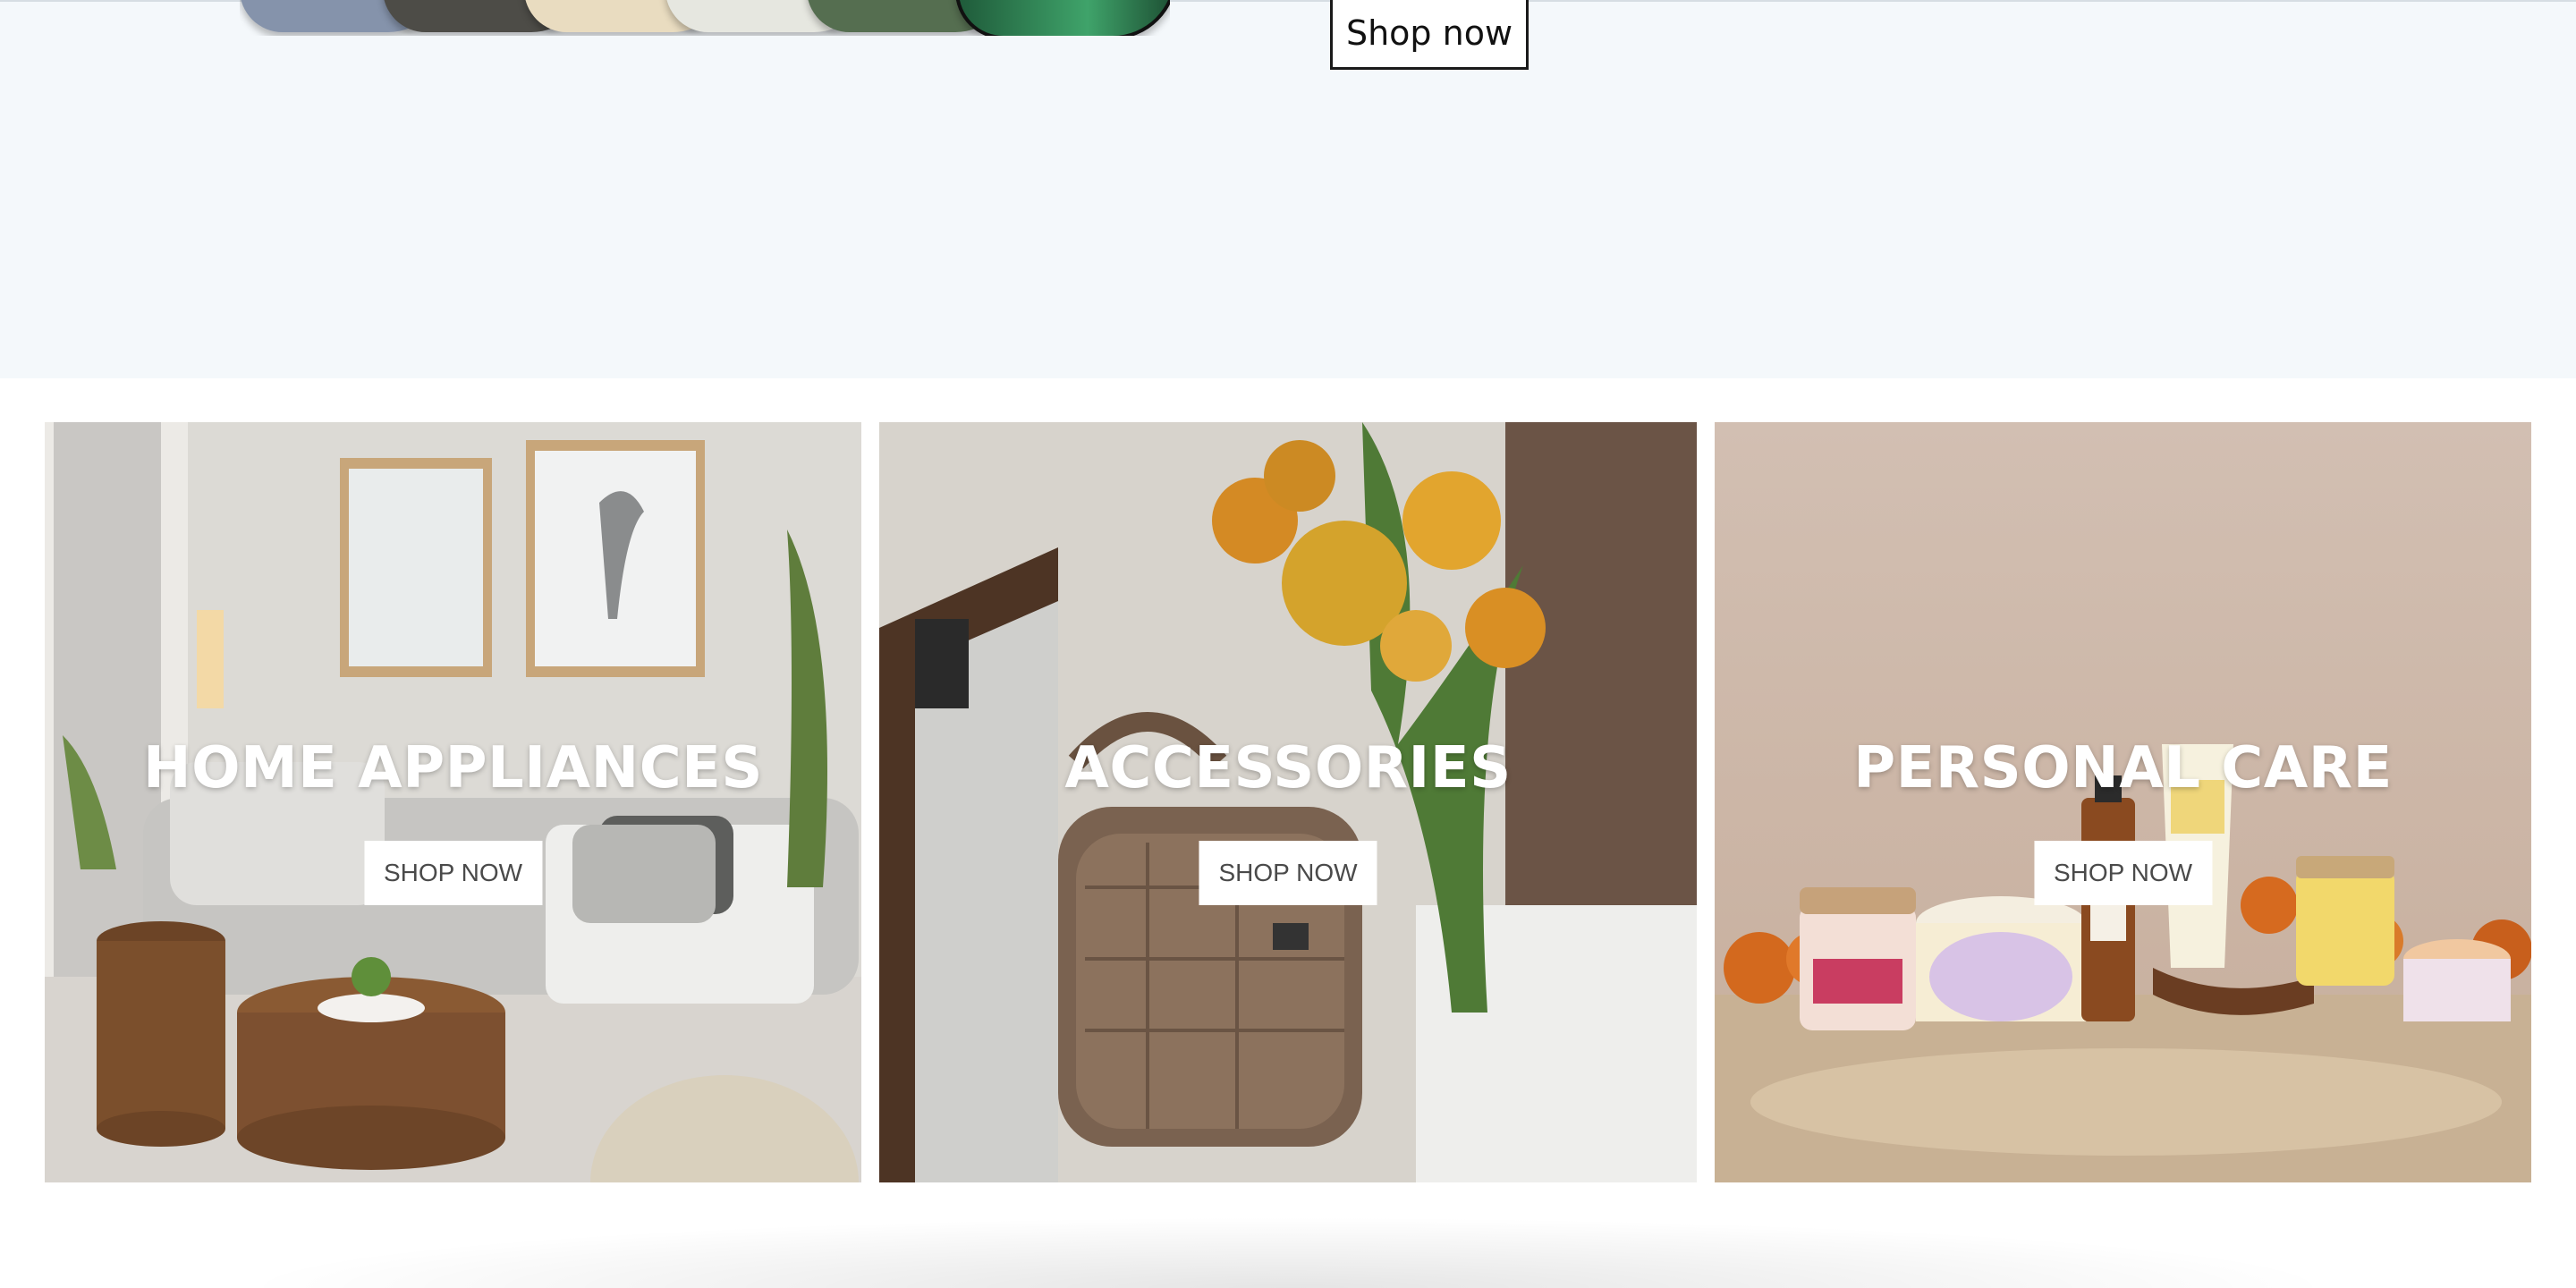  What do you see at coordinates (705, 18) in the screenshot?
I see `phone-color-lineup-image` at bounding box center [705, 18].